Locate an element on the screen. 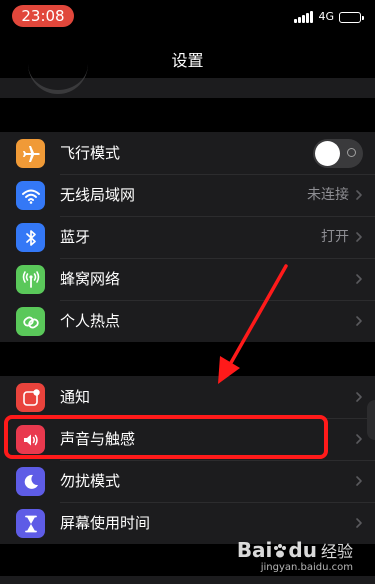 The width and height of the screenshot is (375, 584). wifi-status-value: 未连接 is located at coordinates (328, 195).